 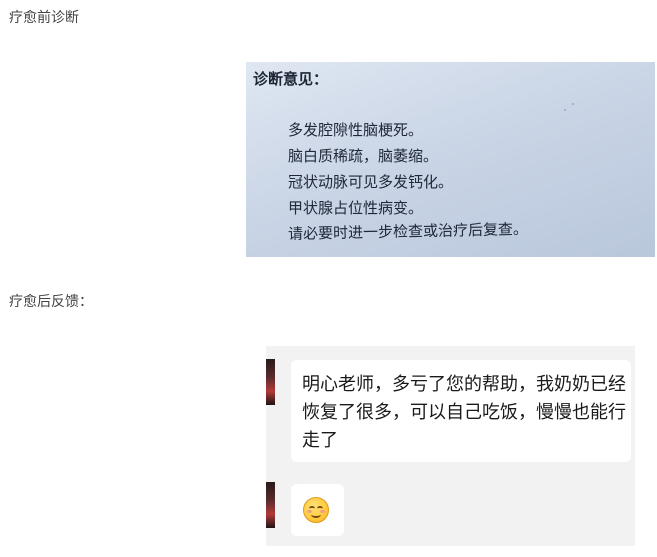 What do you see at coordinates (44, 18) in the screenshot?
I see `before-diagnosis-heading: 疗愈前诊断` at bounding box center [44, 18].